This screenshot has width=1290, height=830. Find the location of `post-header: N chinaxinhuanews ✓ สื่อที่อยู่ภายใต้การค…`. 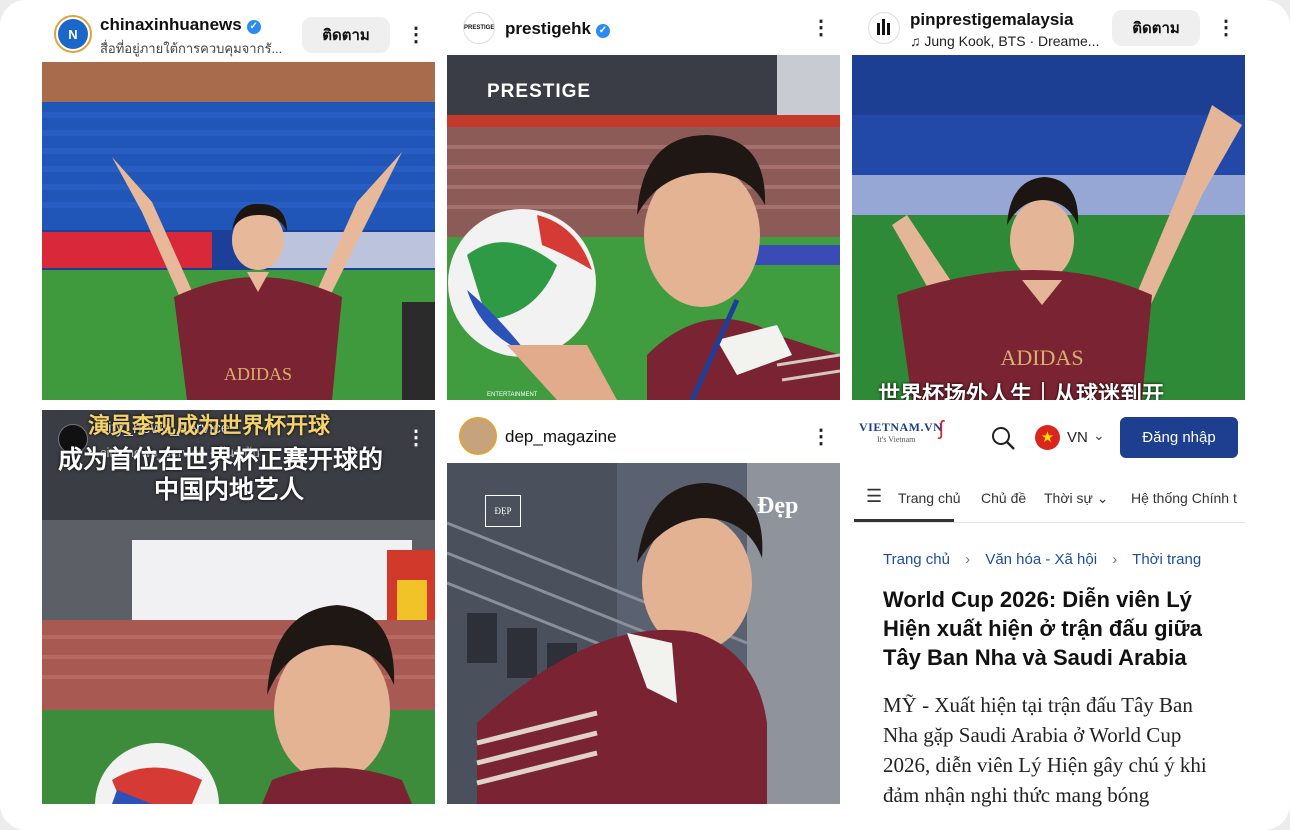

post-header: N chinaxinhuanews ✓ สื่อที่อยู่ภายใต้การค… is located at coordinates (238, 28).